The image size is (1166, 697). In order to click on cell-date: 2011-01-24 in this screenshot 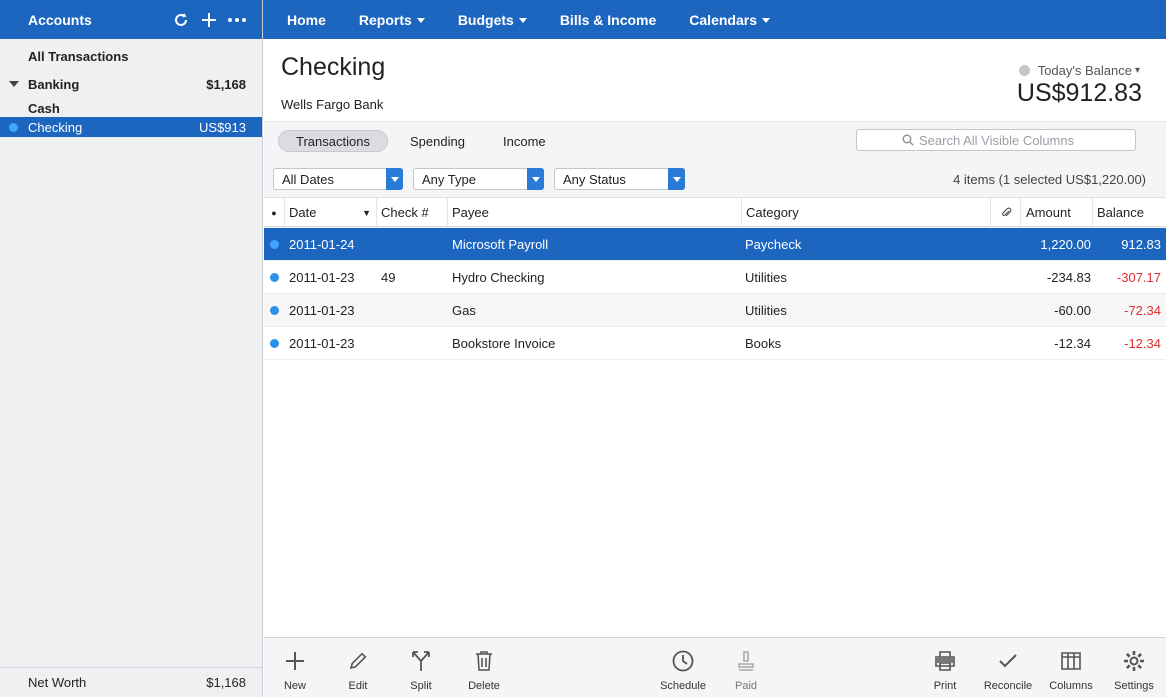, I will do `click(322, 244)`.